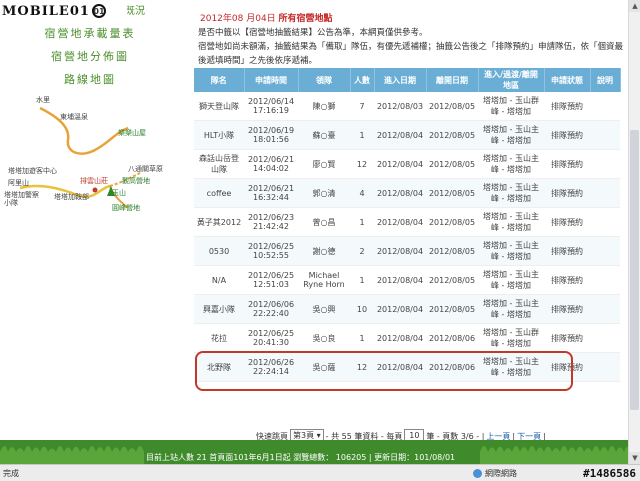 This screenshot has width=640, height=481. What do you see at coordinates (634, 270) in the screenshot?
I see `scrollbar-thumb` at bounding box center [634, 270].